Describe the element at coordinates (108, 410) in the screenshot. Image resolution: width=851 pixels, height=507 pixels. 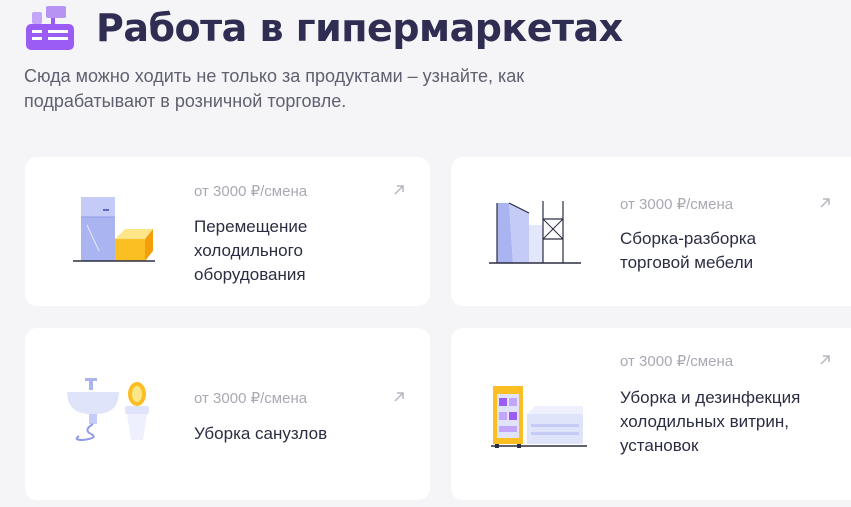
I see `restroom-icon` at that location.